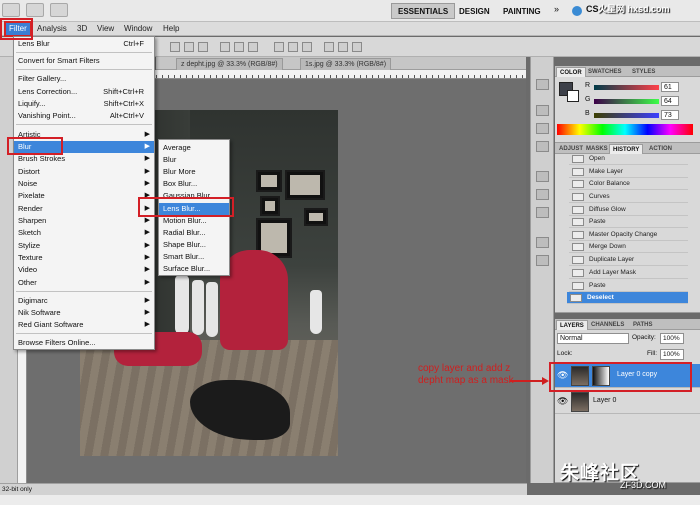 The height and width of the screenshot is (505, 700). I want to click on menu-item-texture: Texture ▶, so click(84, 258).